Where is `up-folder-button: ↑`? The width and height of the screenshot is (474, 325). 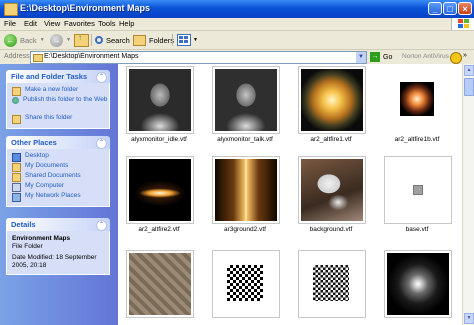 up-folder-button: ↑ is located at coordinates (81, 40).